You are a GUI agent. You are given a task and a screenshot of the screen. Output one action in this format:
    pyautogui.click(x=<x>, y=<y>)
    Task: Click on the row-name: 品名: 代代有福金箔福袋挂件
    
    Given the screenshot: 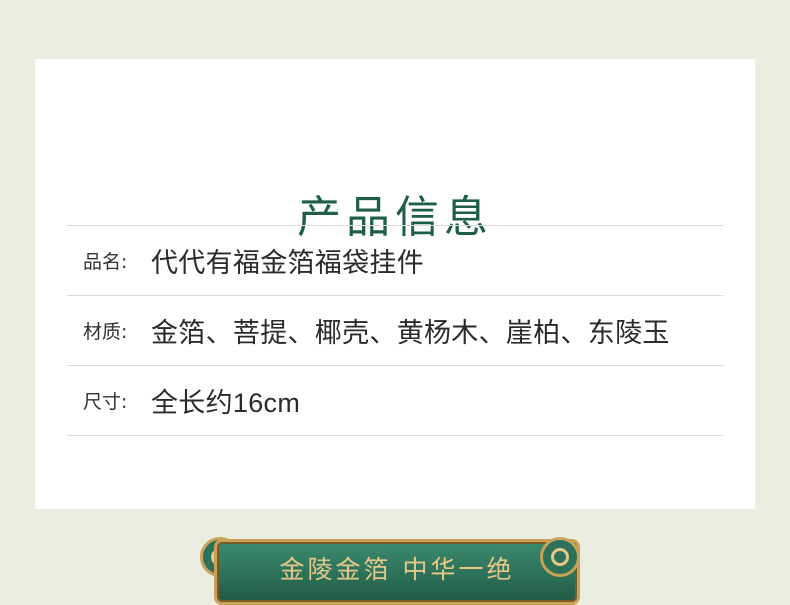 What is the action you would take?
    pyautogui.click(x=395, y=260)
    